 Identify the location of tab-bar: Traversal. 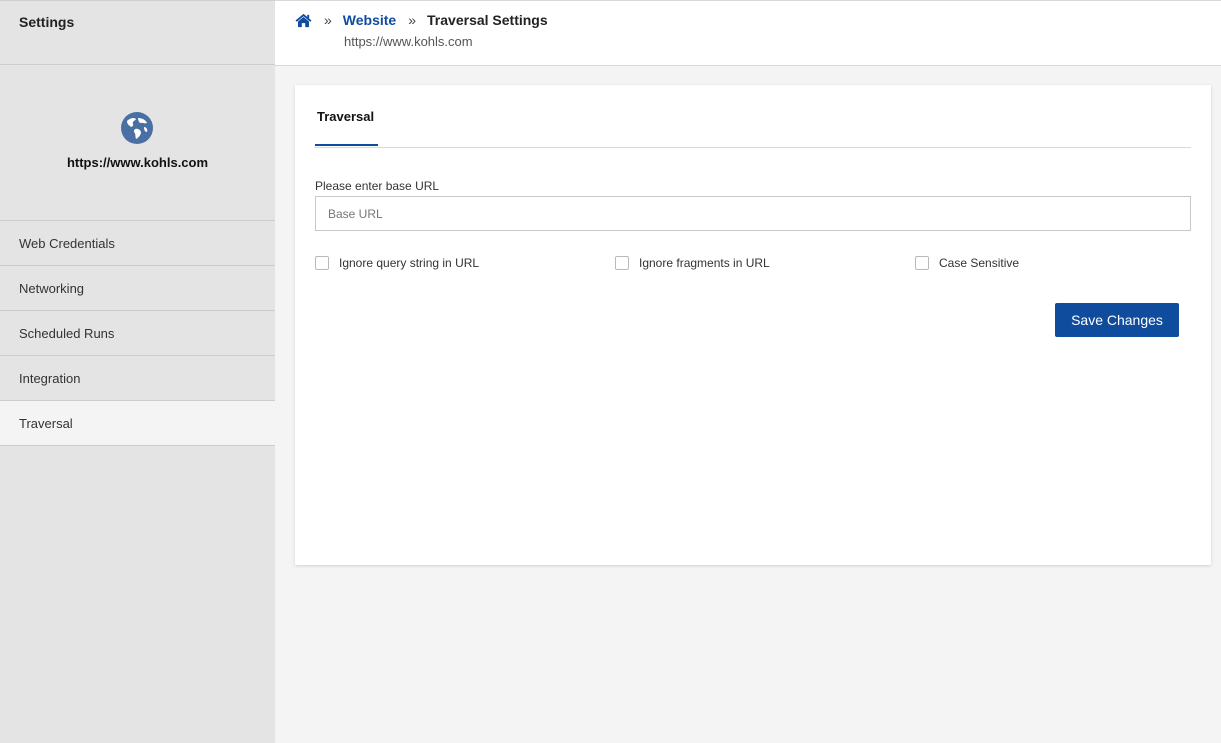
(753, 116).